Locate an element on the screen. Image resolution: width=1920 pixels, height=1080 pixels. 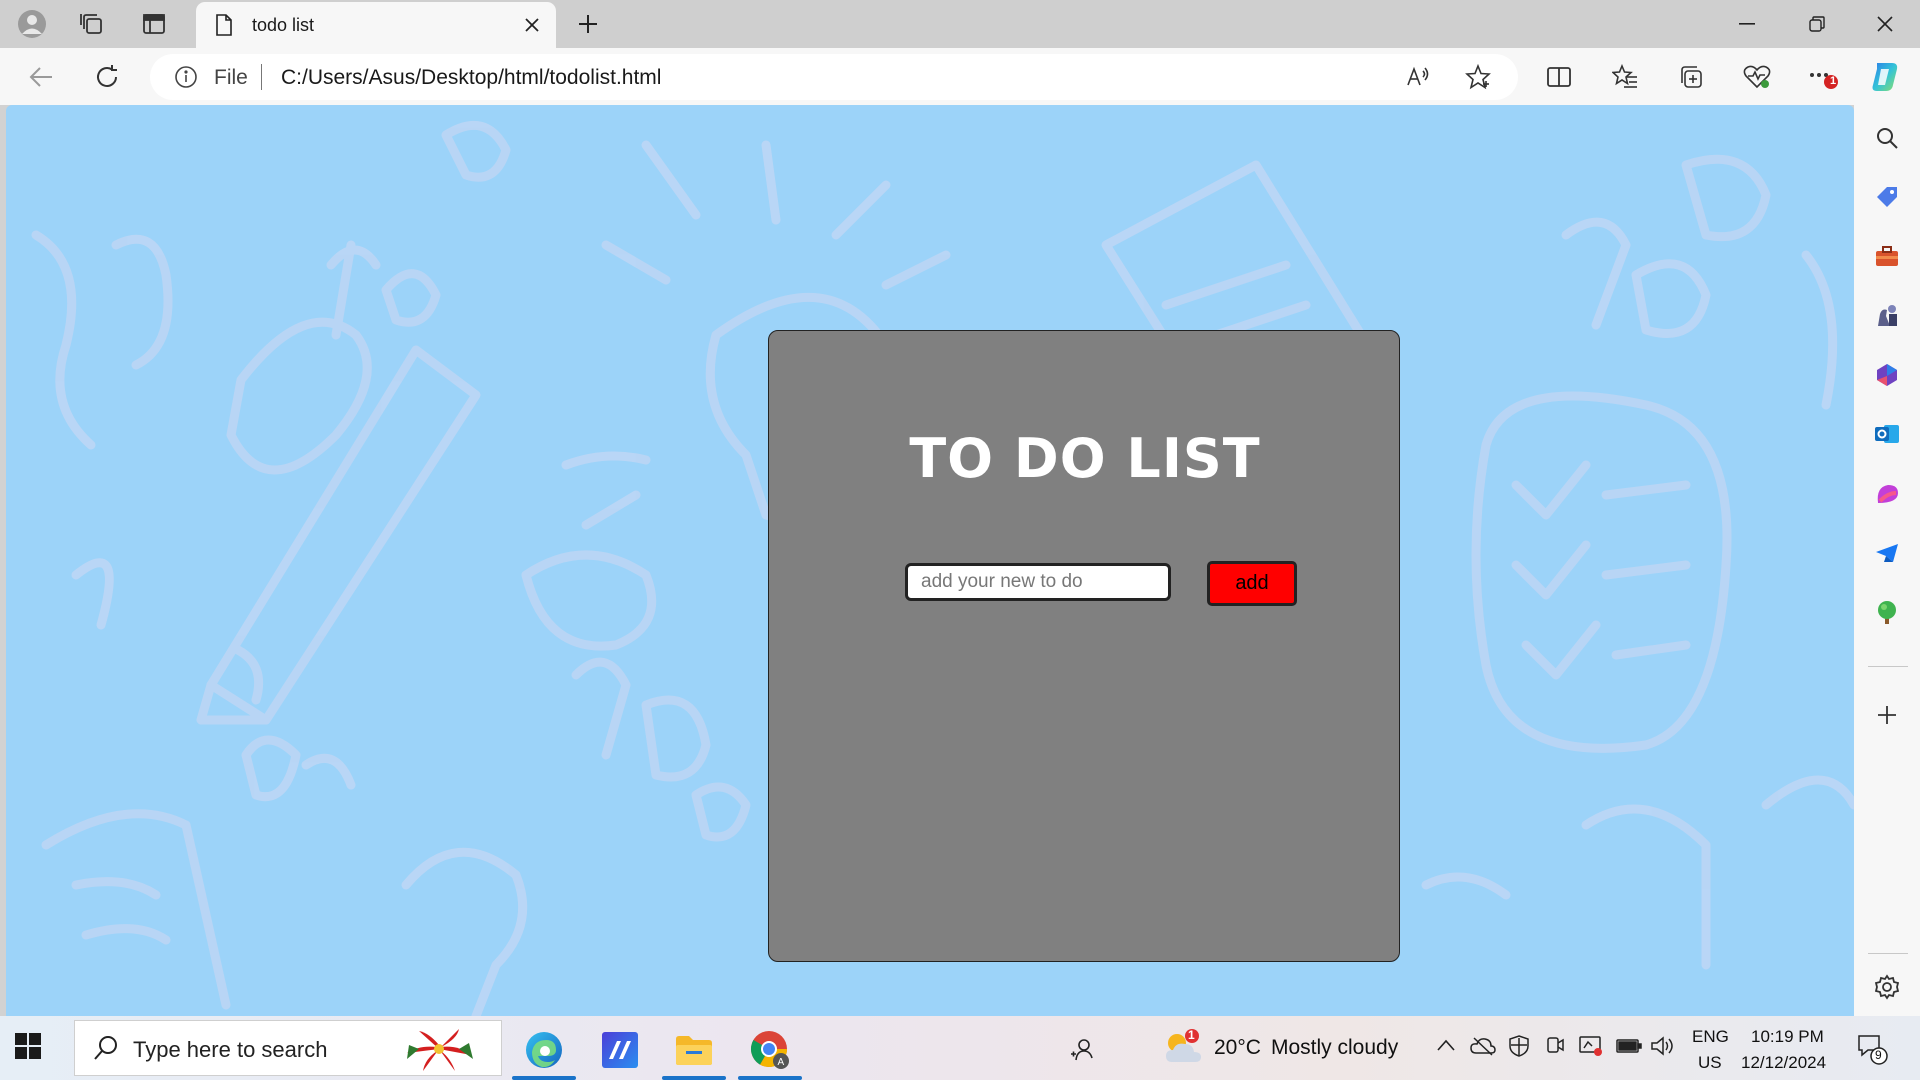
meet-icon is located at coordinates (1555, 1048).